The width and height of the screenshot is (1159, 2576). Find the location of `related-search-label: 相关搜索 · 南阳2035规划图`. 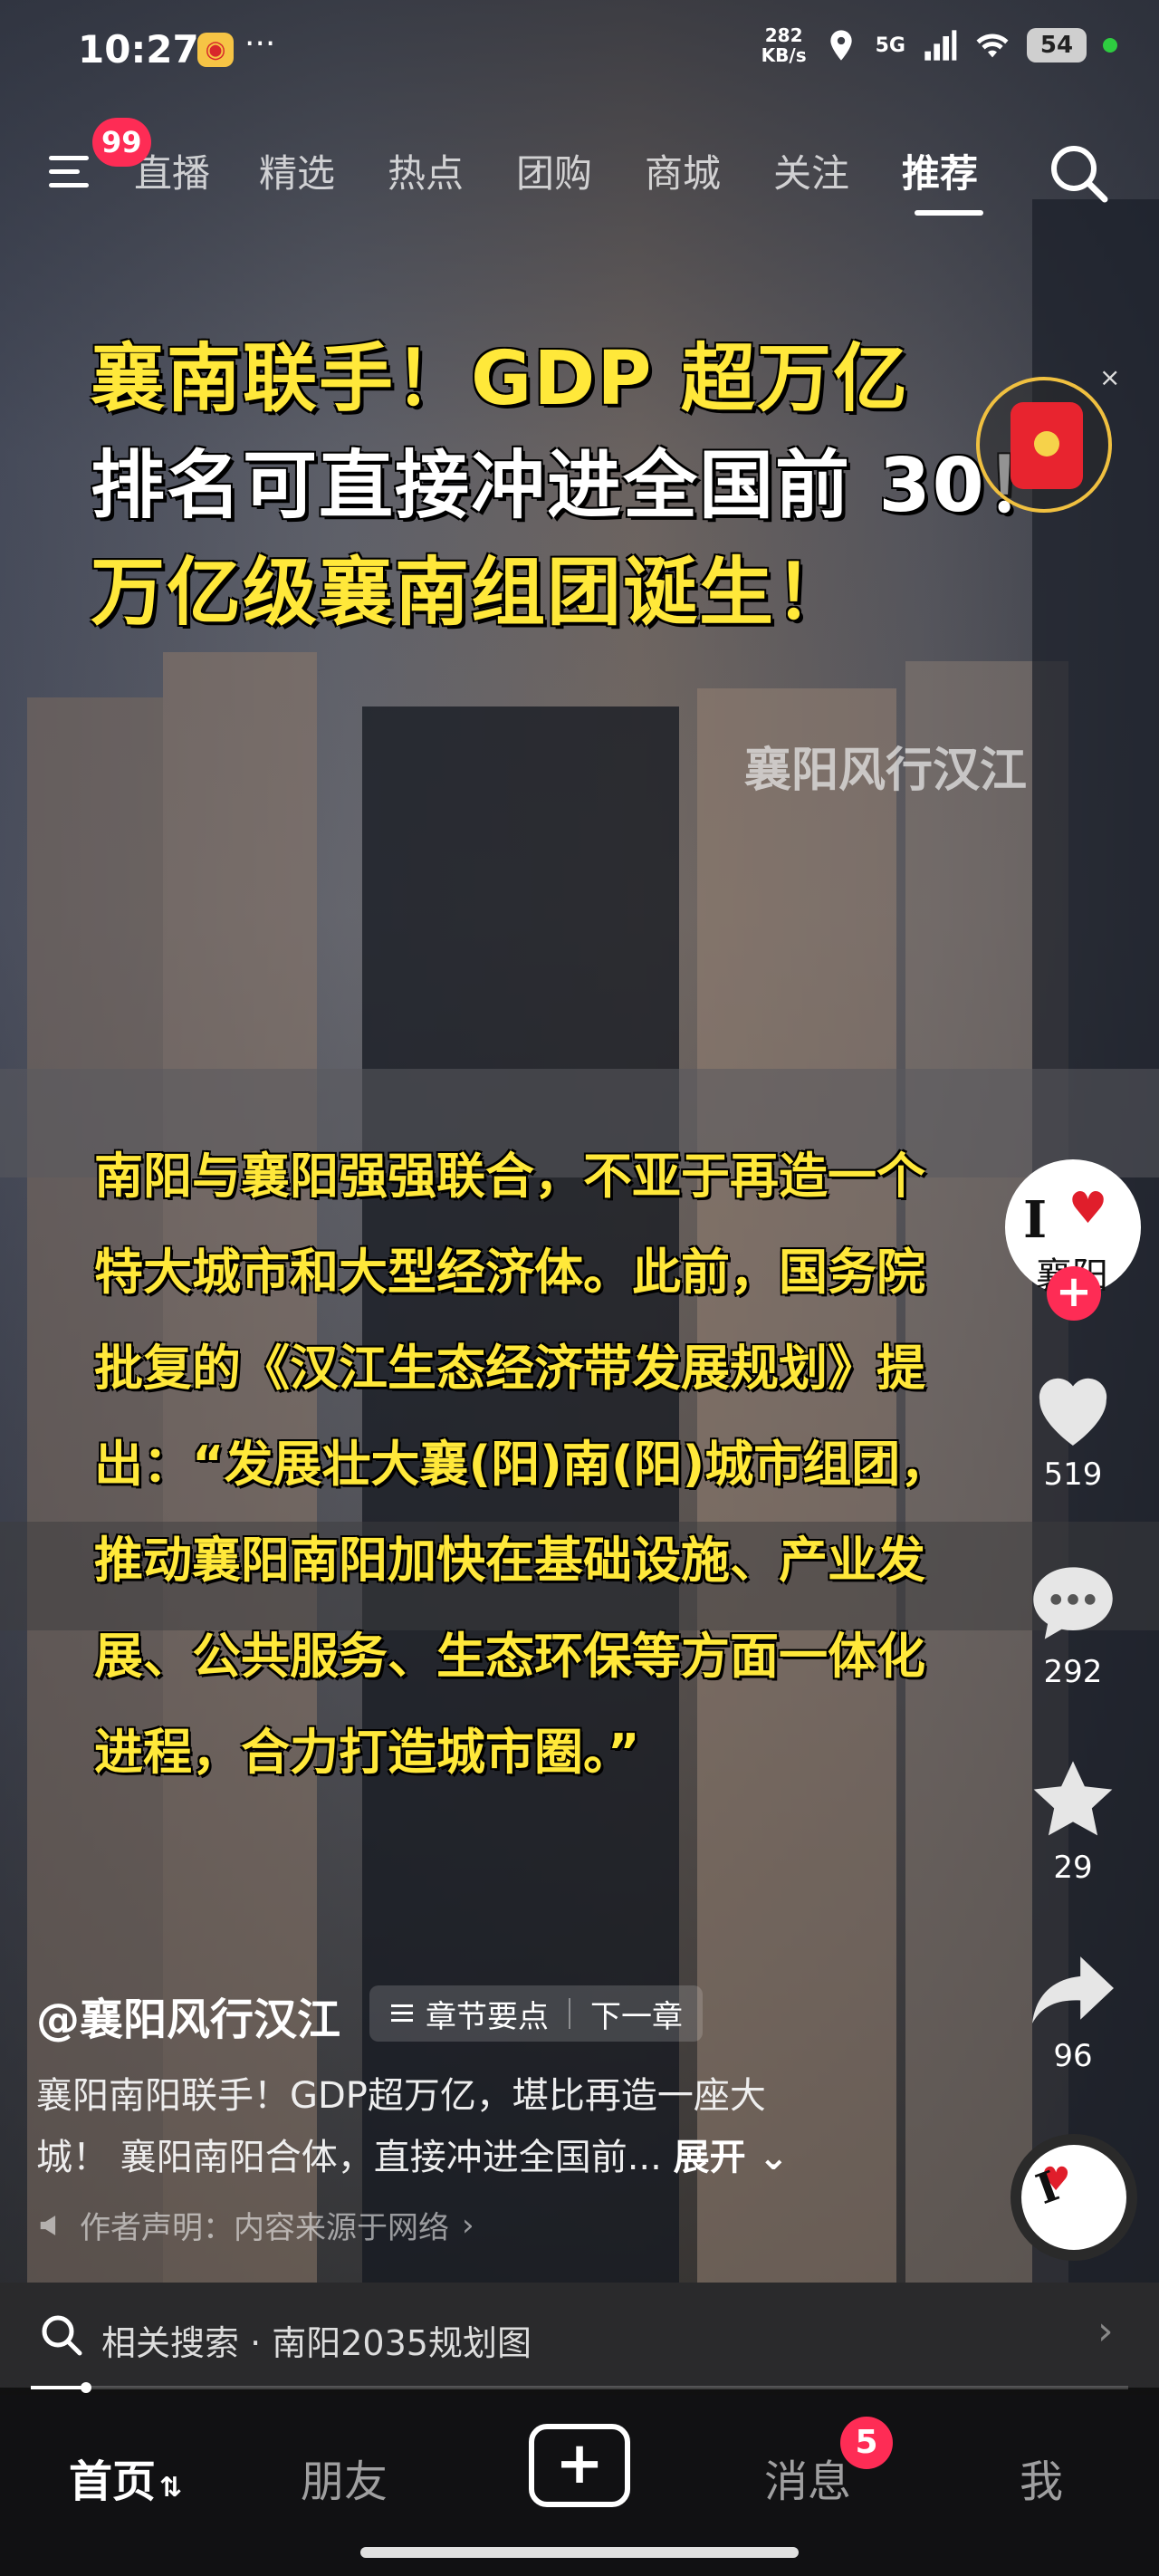

related-search-label: 相关搜索 · 南阳2035规划图 is located at coordinates (316, 2343).